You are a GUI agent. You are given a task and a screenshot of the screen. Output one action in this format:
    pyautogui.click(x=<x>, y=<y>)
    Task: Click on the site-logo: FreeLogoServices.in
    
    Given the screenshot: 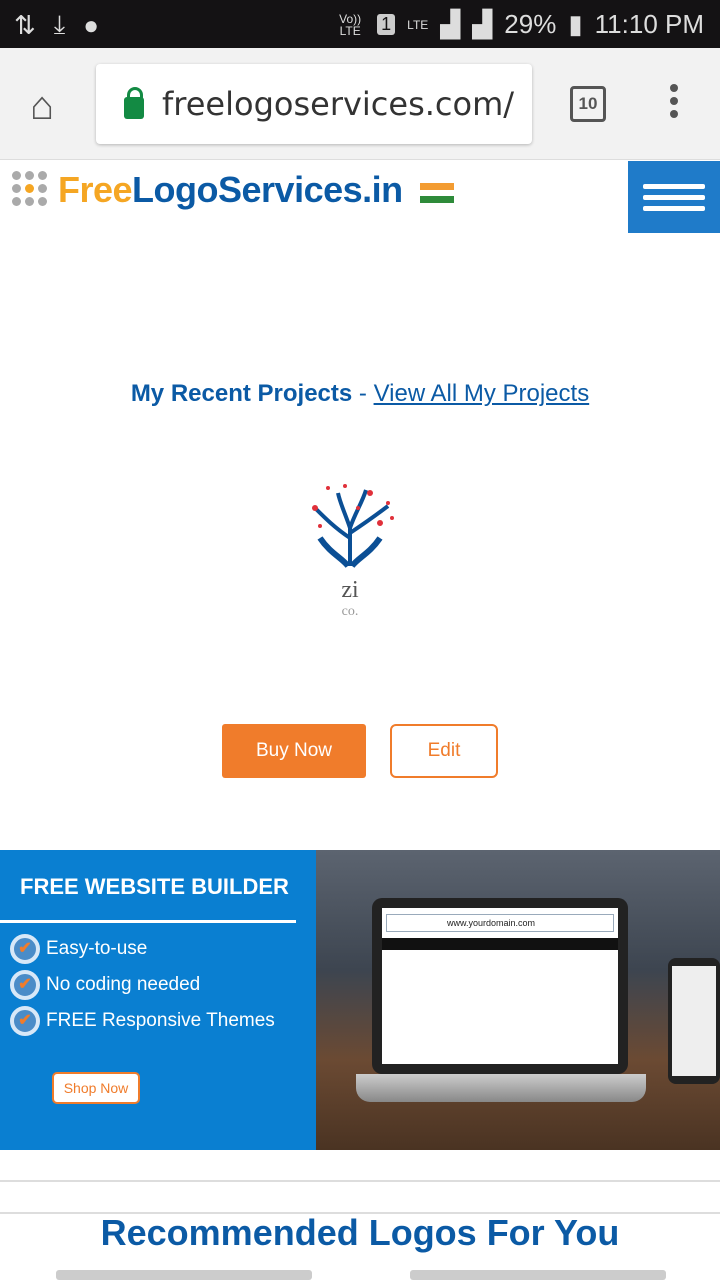 What is the action you would take?
    pyautogui.click(x=230, y=190)
    